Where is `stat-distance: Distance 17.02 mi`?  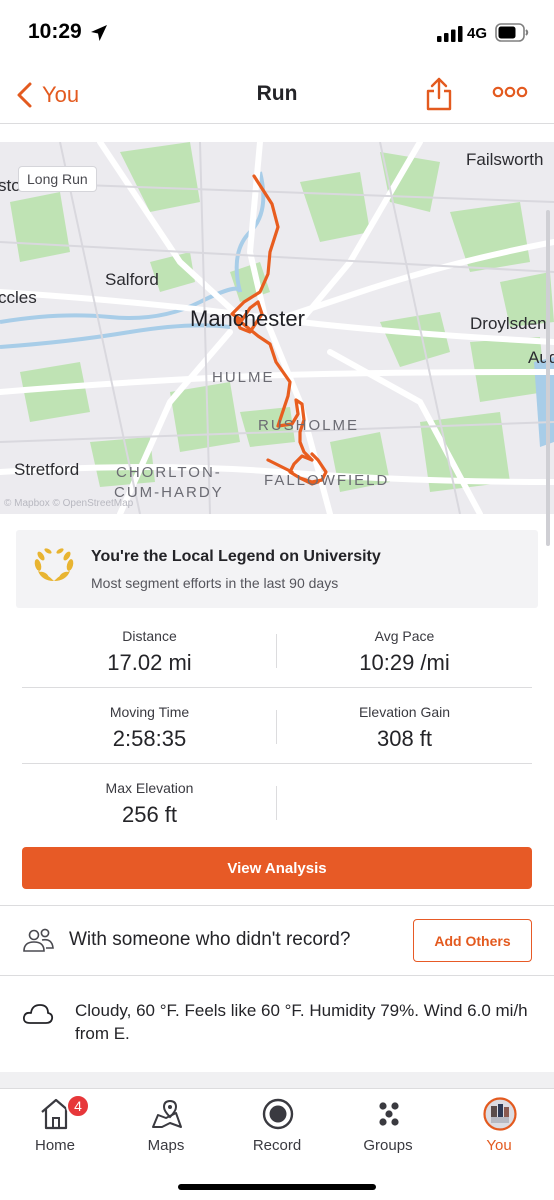
stat-distance: Distance 17.02 mi is located at coordinates (149, 650).